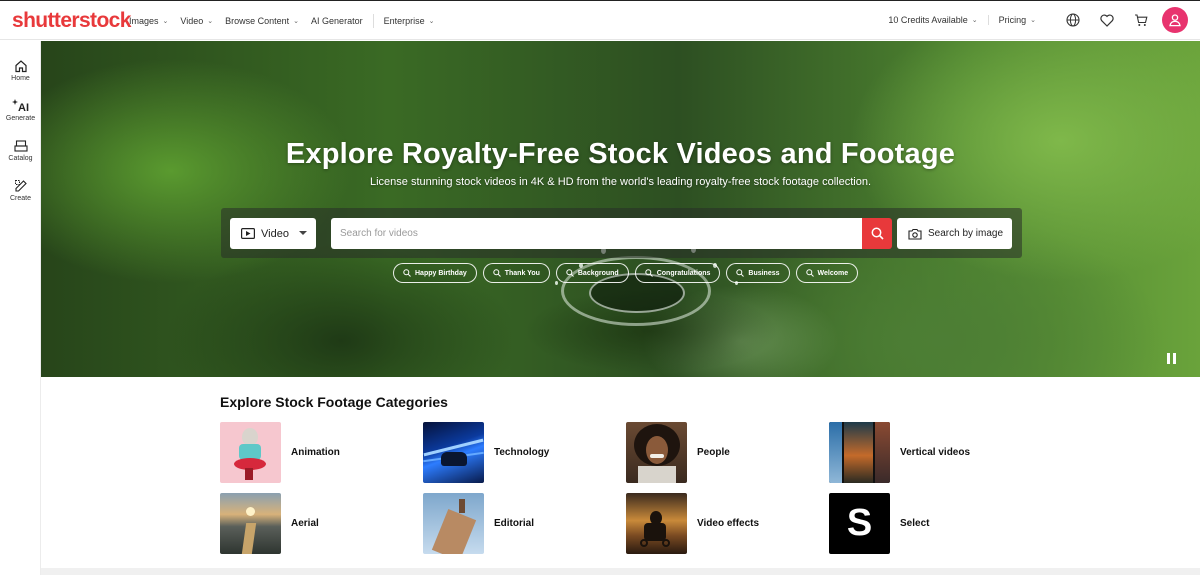 This screenshot has height=575, width=1200. I want to click on user-avatar-icon, so click(1175, 20).